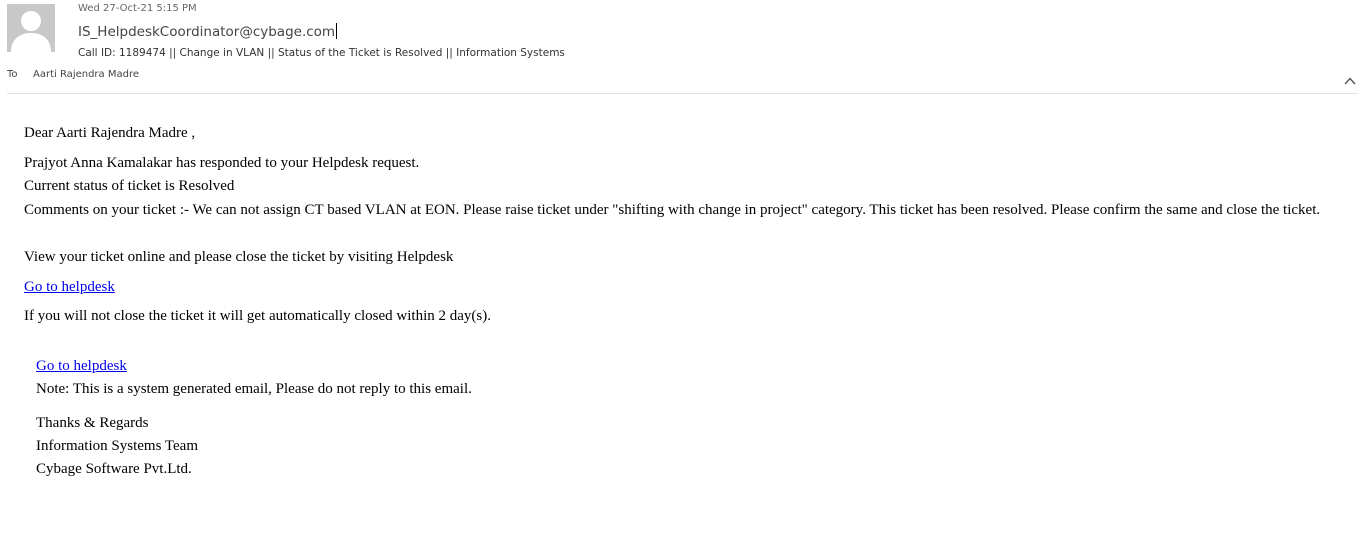 The image size is (1360, 559). What do you see at coordinates (12, 74) in the screenshot?
I see `to-label: To` at bounding box center [12, 74].